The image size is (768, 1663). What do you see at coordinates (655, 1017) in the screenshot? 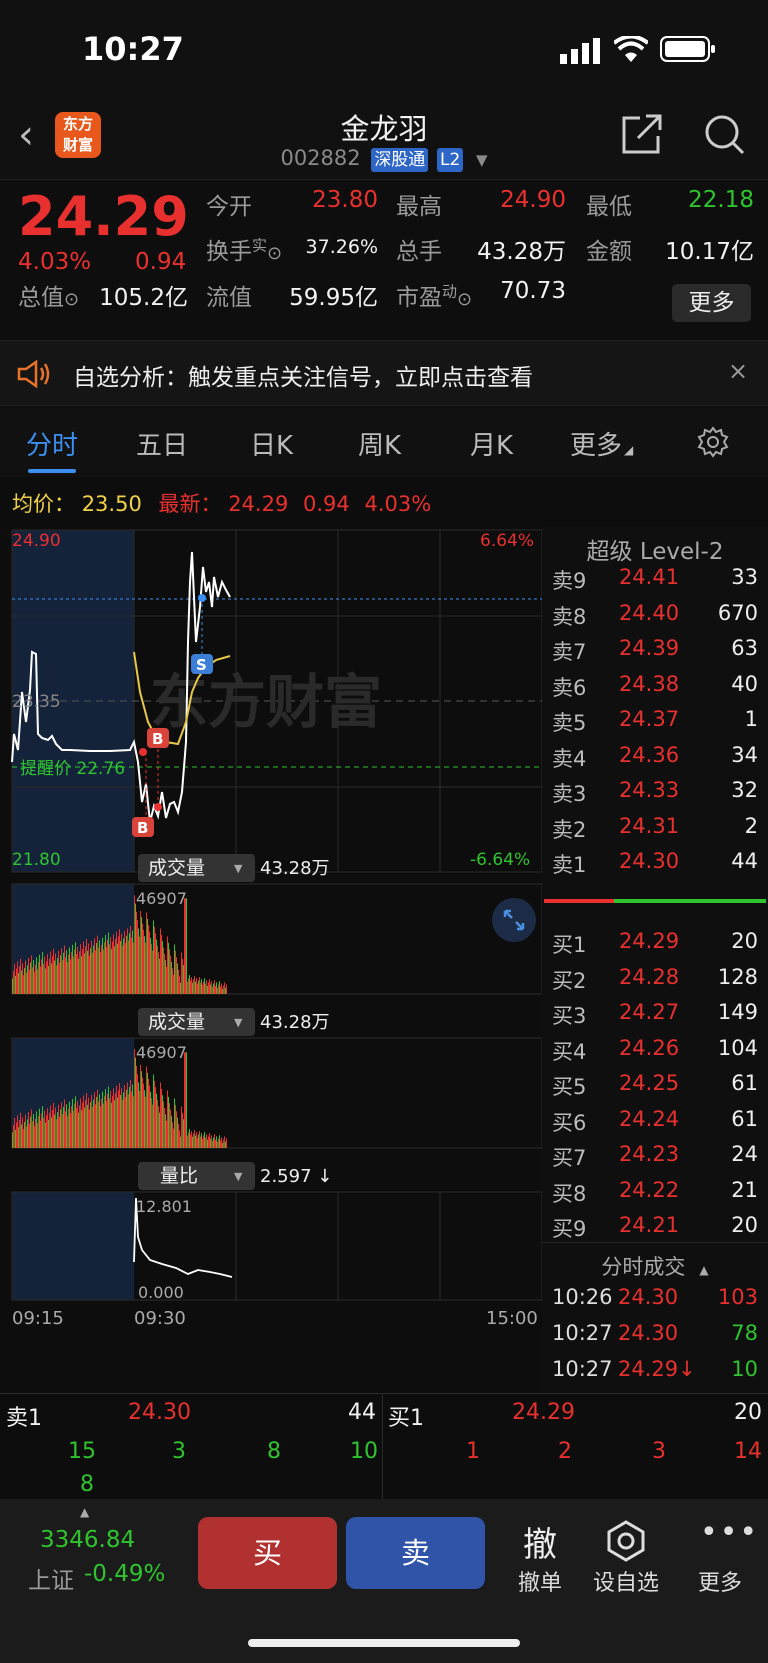
I see `bid-row: 买3 24.27 149` at bounding box center [655, 1017].